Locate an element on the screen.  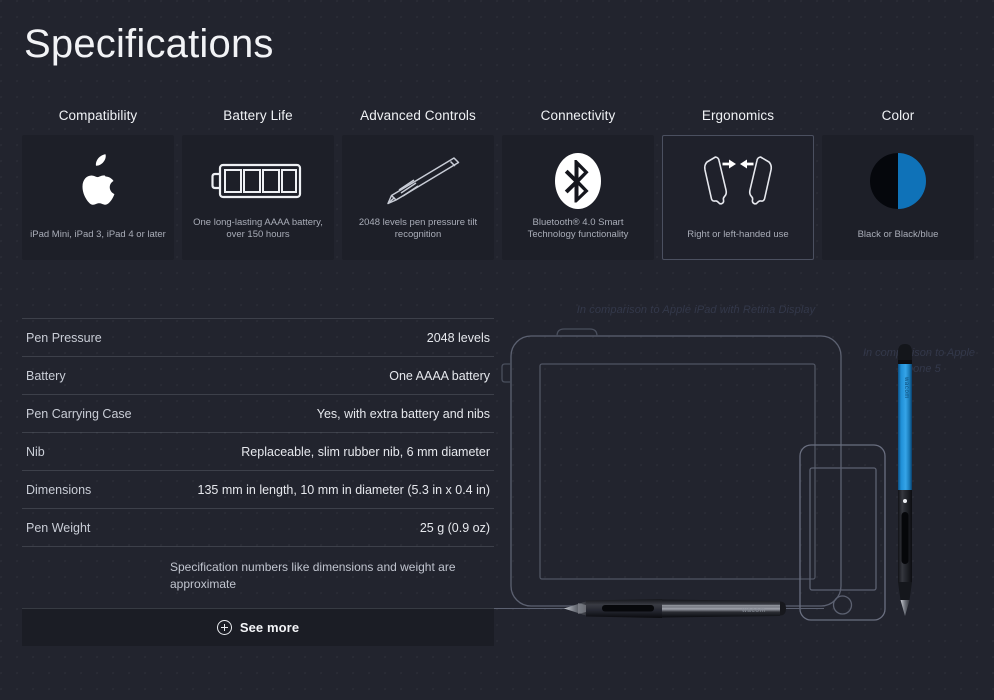
feature-card-caption: Black or Black/blue is located at coordinates (898, 234).